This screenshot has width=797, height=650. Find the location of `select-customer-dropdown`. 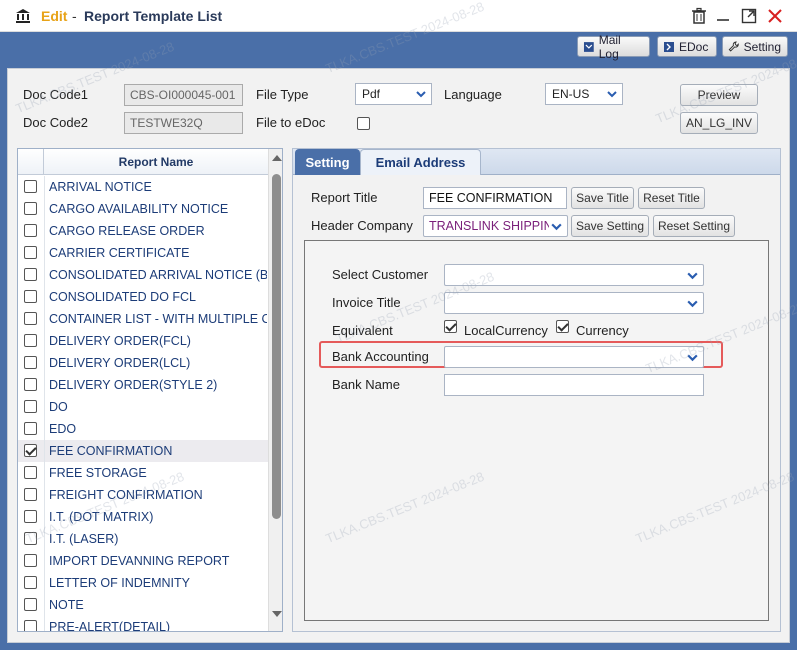

select-customer-dropdown is located at coordinates (574, 275).